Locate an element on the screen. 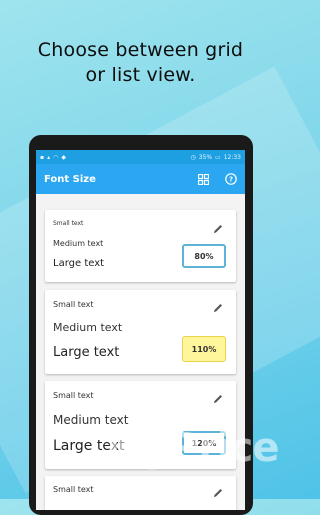  headline: Choose between grid or list view. is located at coordinates (140, 63).